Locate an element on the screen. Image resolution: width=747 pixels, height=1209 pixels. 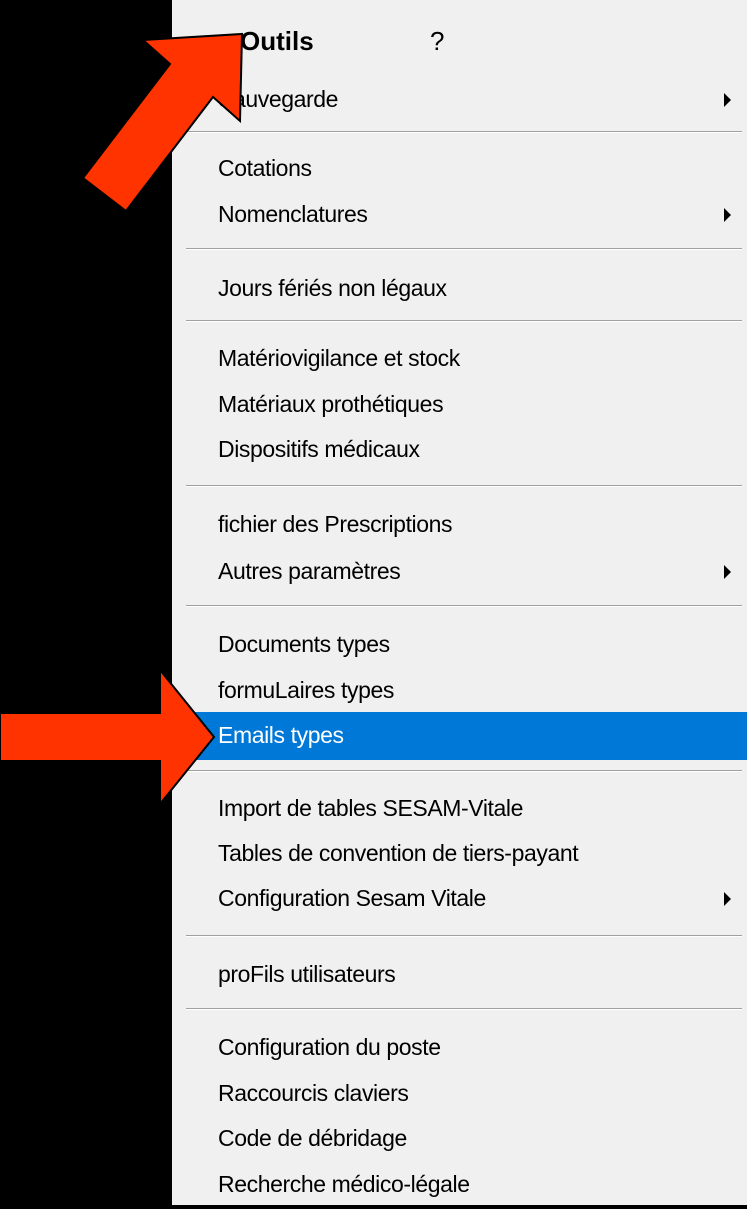
menu-item-raccourcis: Raccourcis claviers is located at coordinates (461, 1094).